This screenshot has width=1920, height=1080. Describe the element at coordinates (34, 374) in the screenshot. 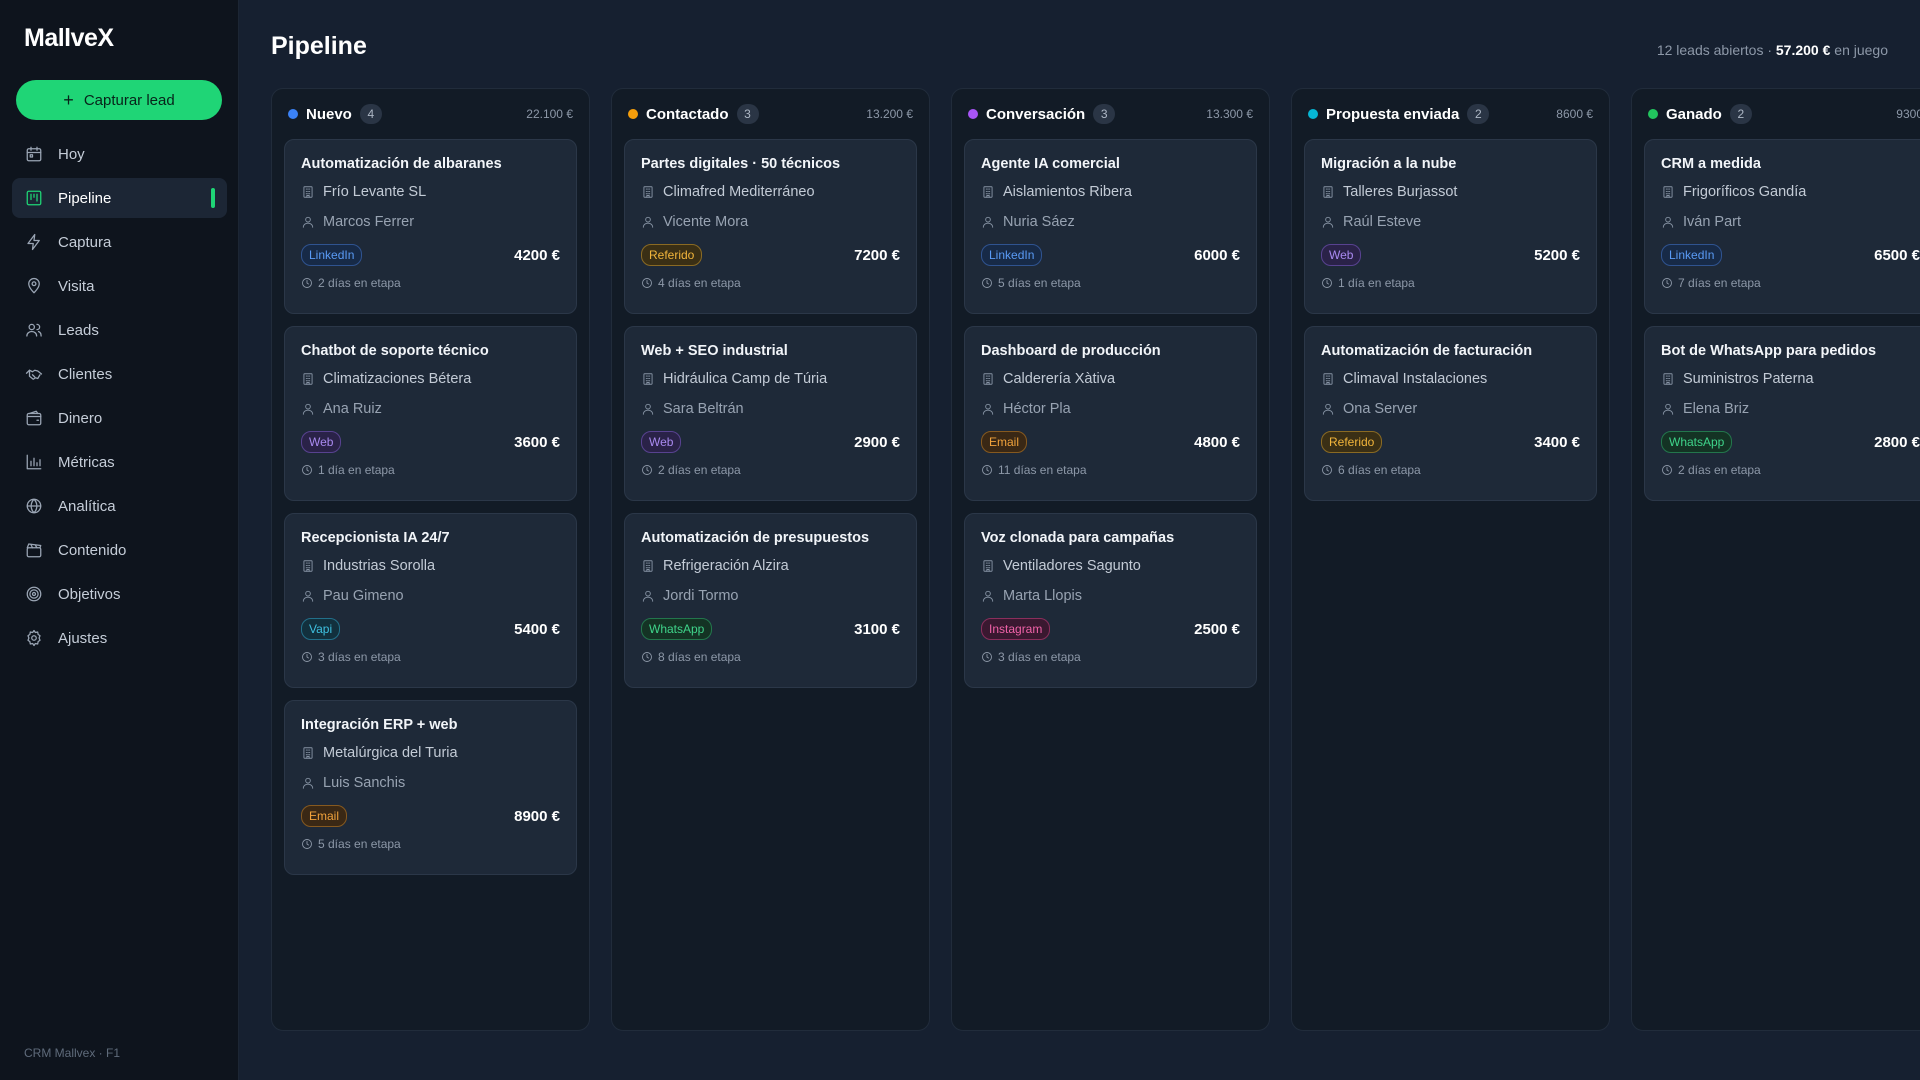

I see `handshake-icon` at that location.